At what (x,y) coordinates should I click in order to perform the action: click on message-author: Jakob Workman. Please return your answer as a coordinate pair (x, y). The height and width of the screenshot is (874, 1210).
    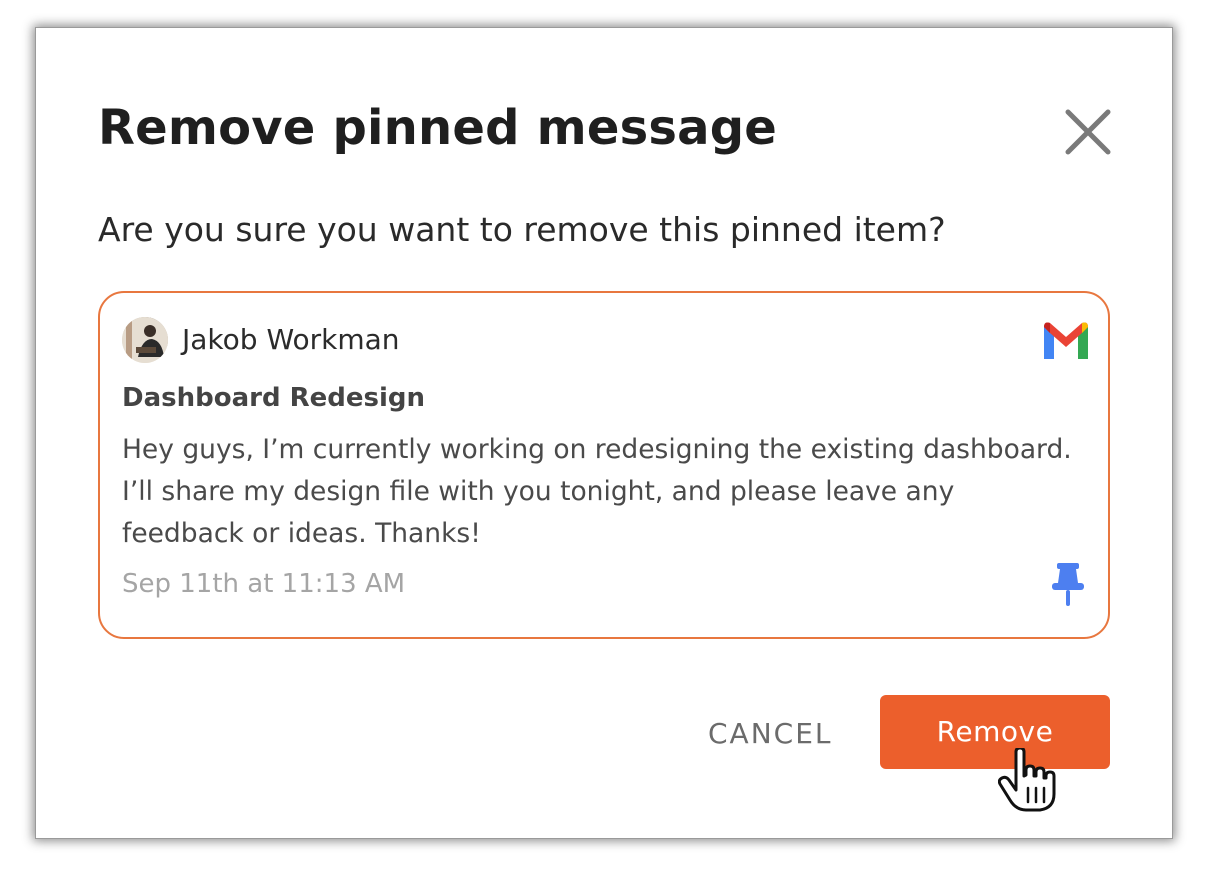
    Looking at the image, I should click on (291, 339).